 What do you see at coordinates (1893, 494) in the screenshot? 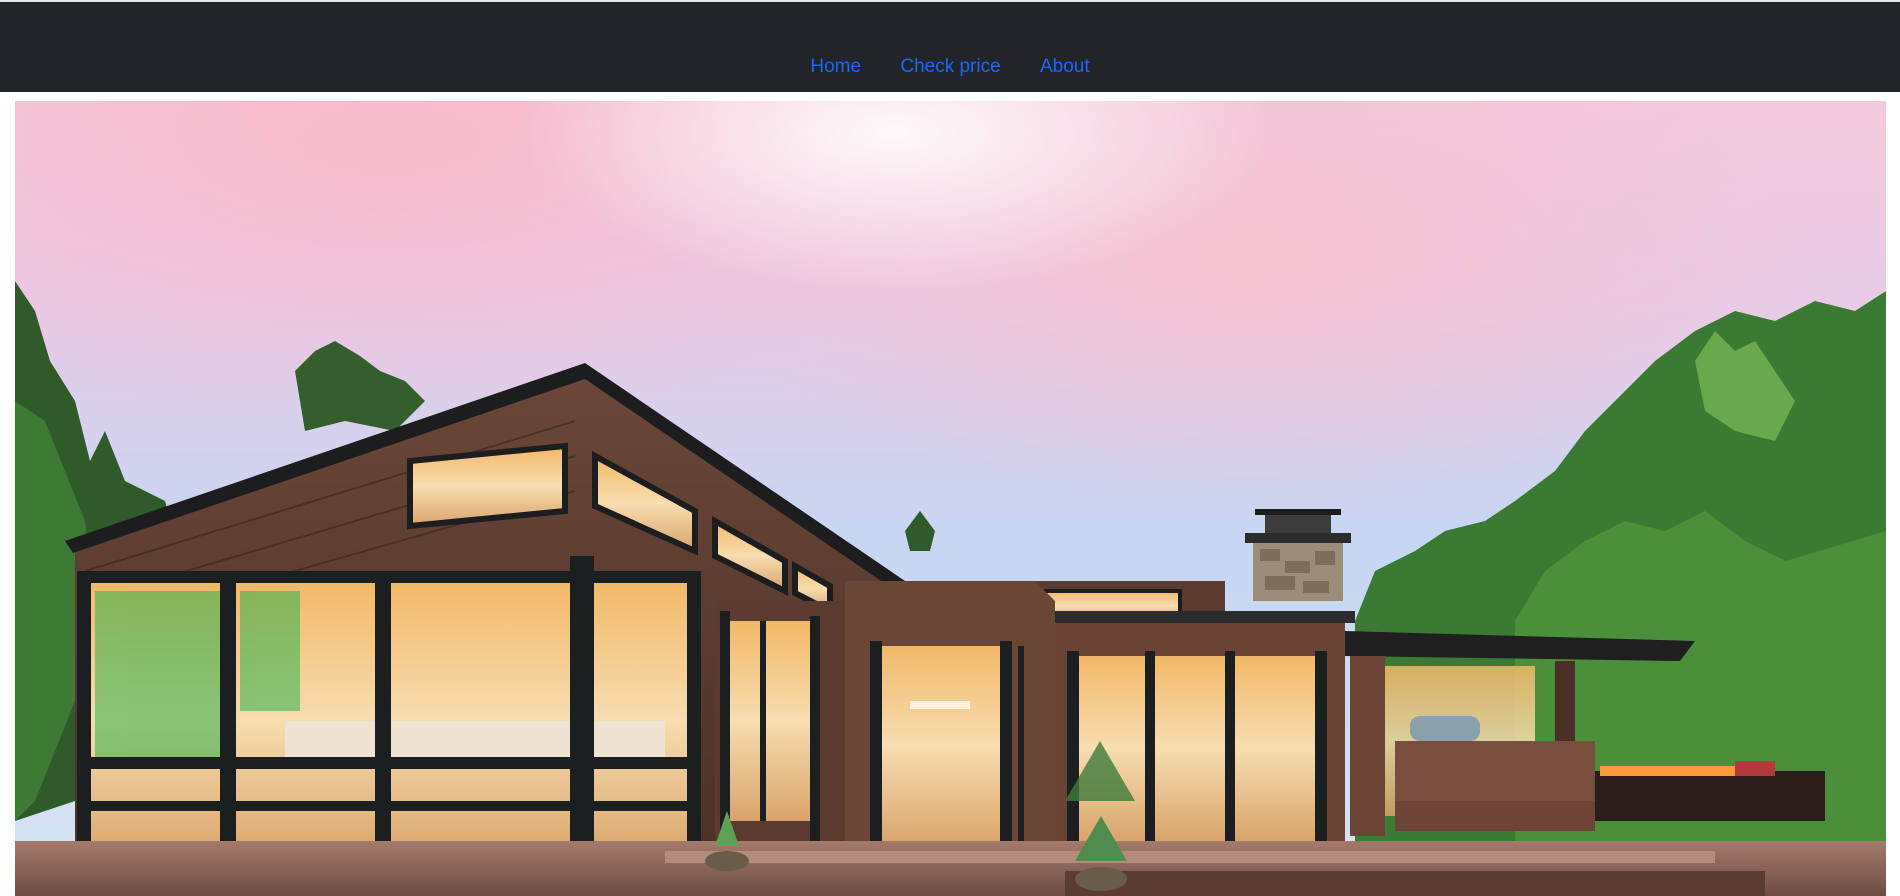
I see `page-margin-right` at bounding box center [1893, 494].